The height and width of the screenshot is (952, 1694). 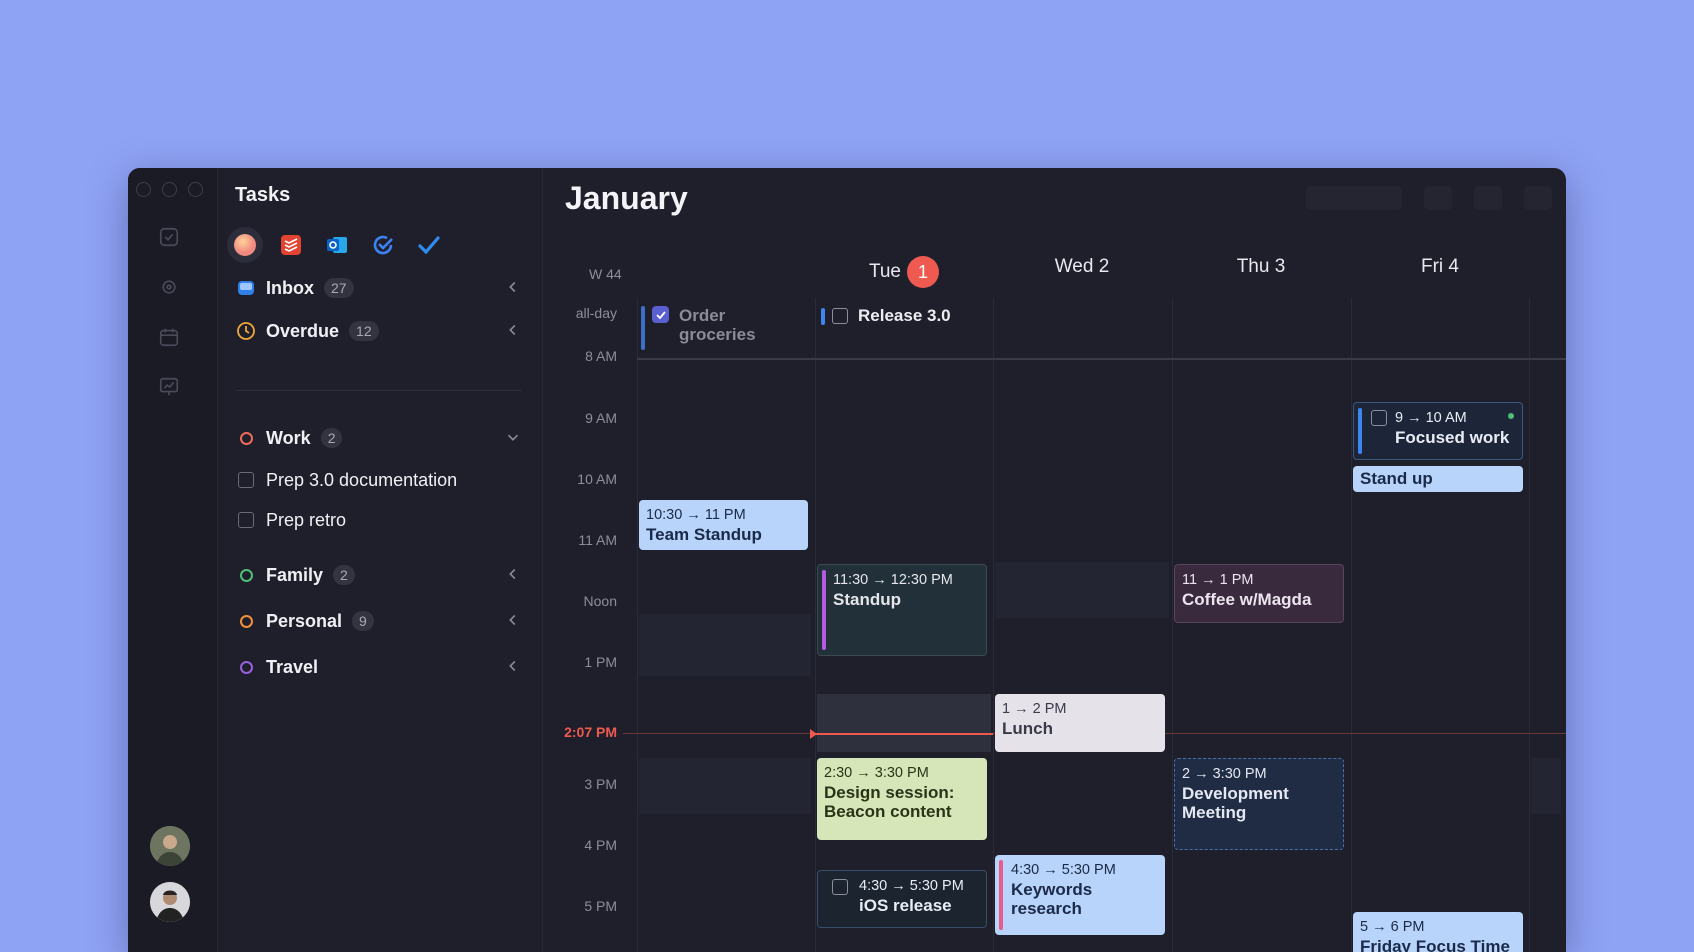 I want to click on task-label: Prep 3.0 documentation, so click(x=362, y=479).